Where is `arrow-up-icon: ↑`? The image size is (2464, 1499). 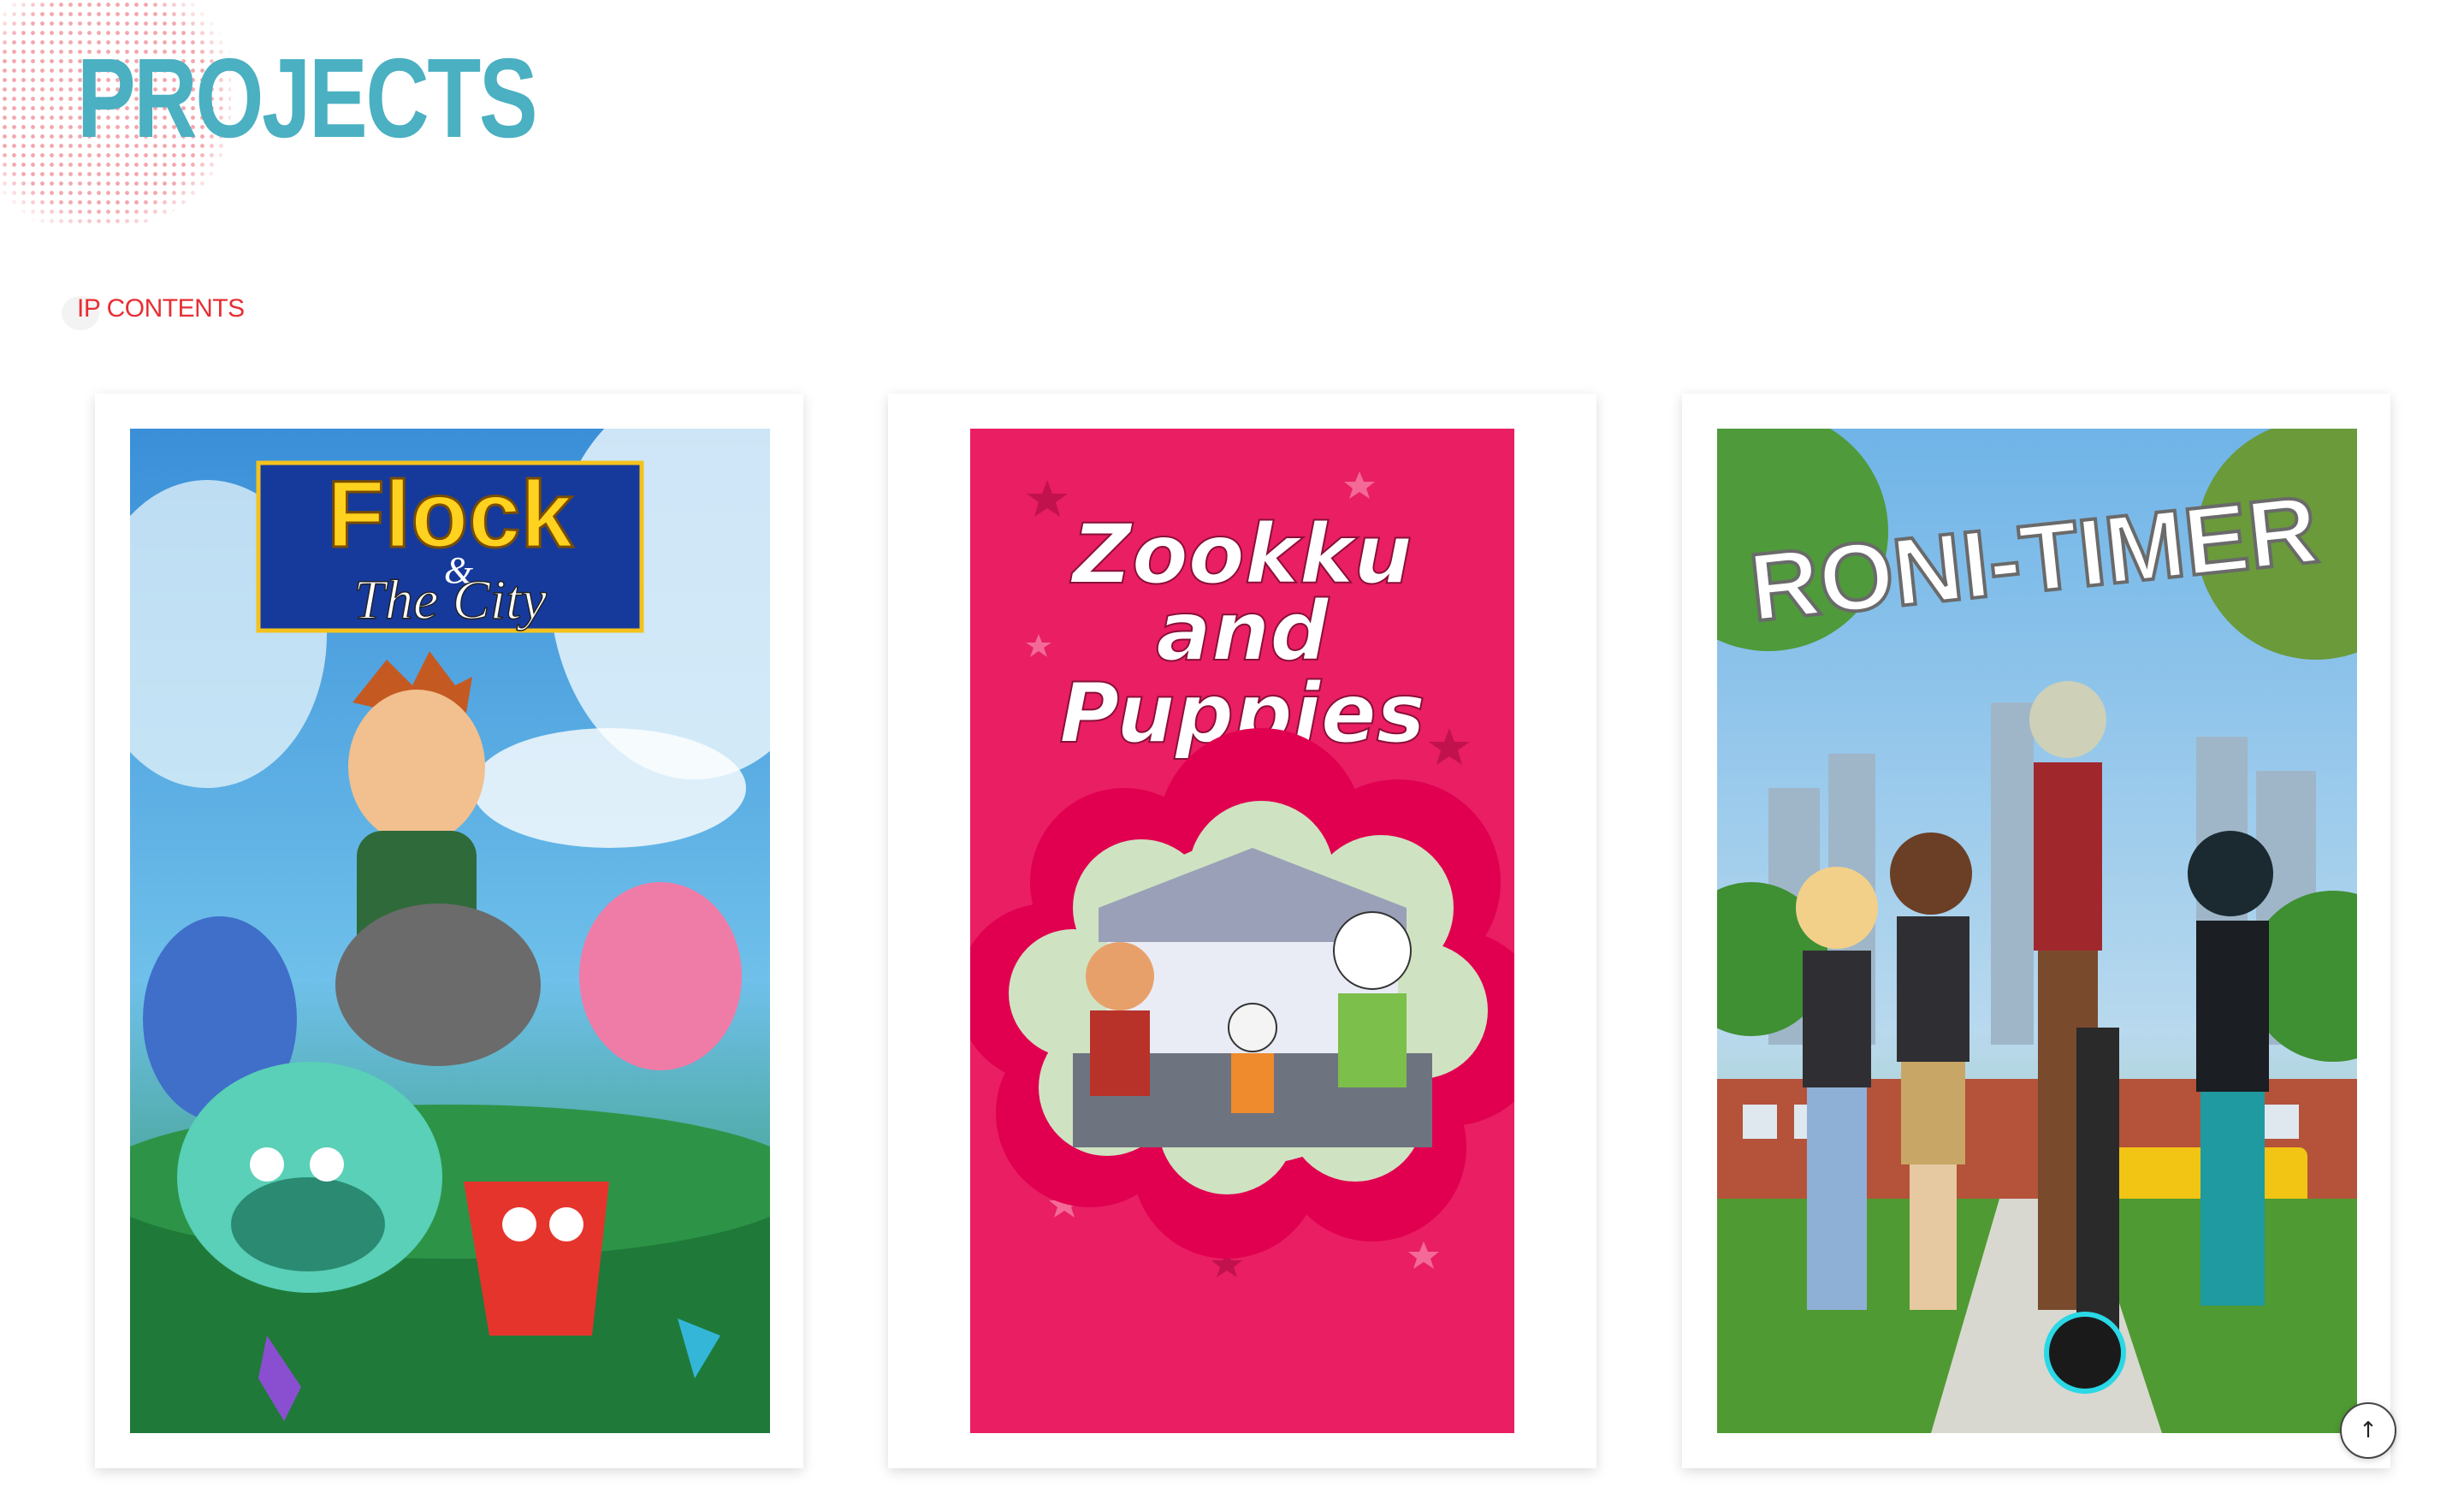 arrow-up-icon: ↑ is located at coordinates (2368, 1430).